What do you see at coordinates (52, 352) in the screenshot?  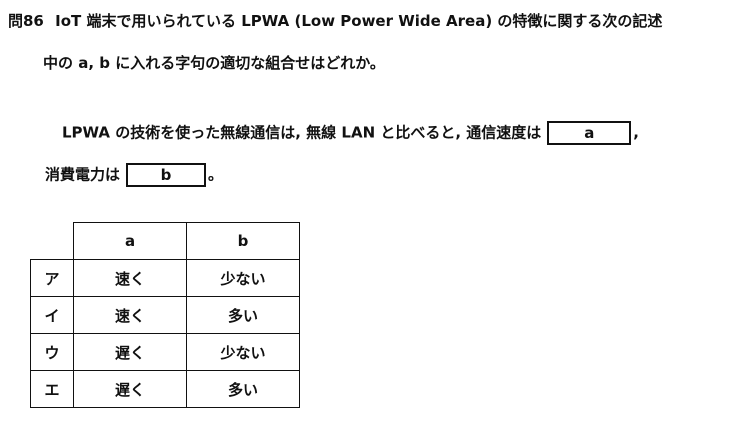 I see `option-key: ウ` at bounding box center [52, 352].